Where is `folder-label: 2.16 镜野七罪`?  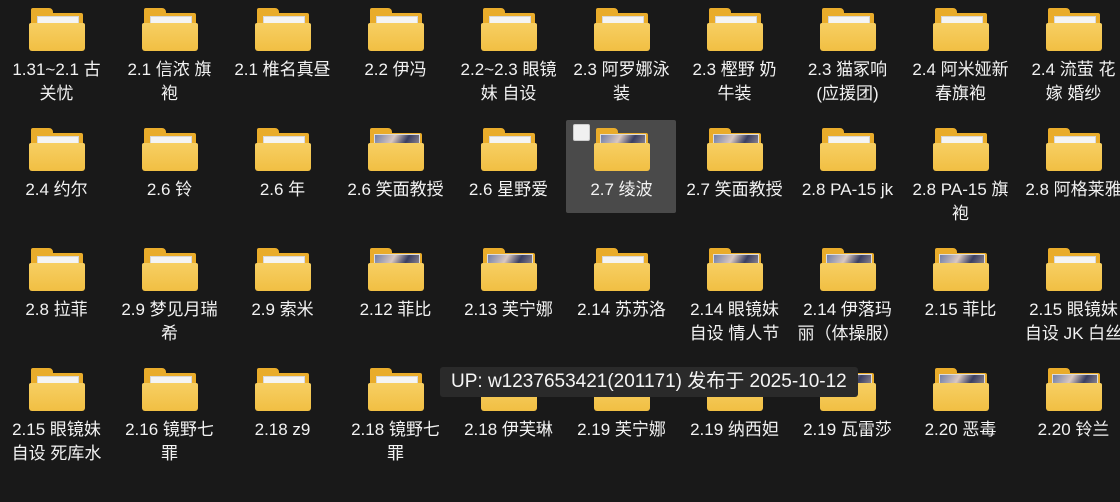 folder-label: 2.16 镜野七罪 is located at coordinates (169, 441).